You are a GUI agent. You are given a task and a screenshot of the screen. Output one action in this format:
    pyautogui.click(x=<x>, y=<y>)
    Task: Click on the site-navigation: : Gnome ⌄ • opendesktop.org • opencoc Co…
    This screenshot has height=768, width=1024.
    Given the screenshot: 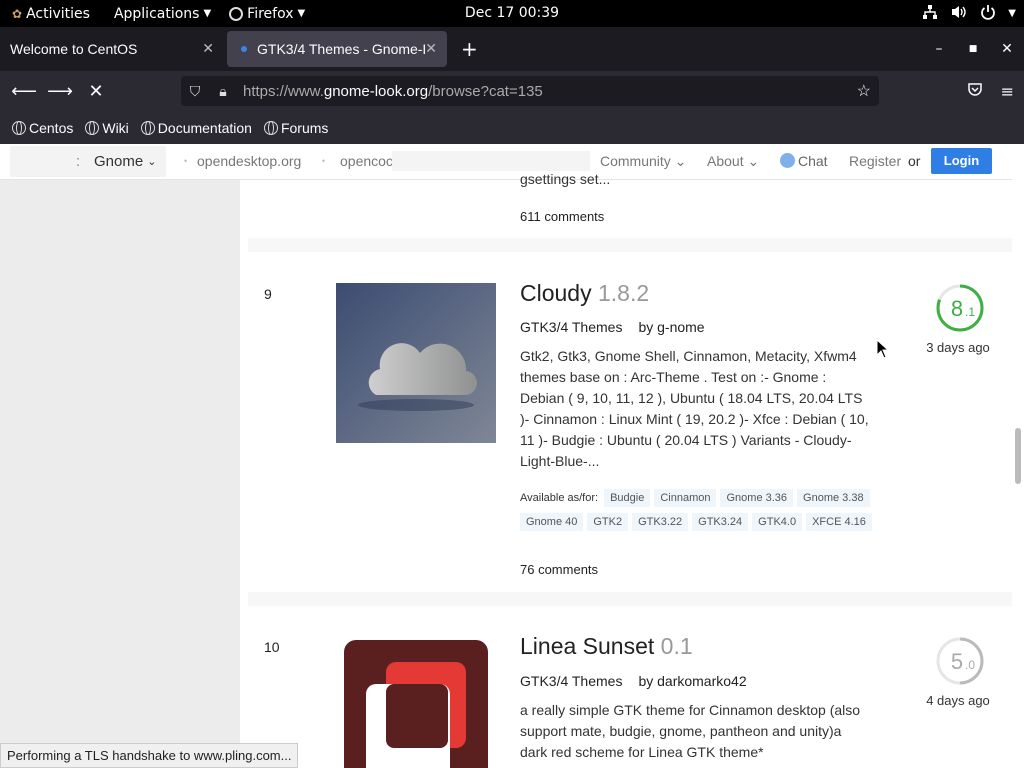 What is the action you would take?
    pyautogui.click(x=506, y=162)
    